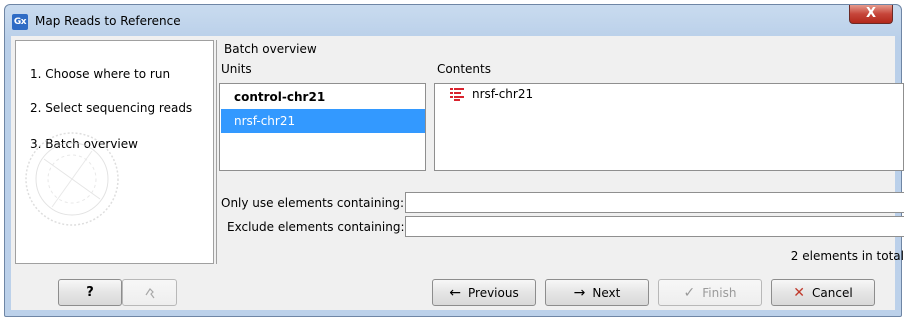 This screenshot has width=904, height=320. Describe the element at coordinates (606, 292) in the screenshot. I see `next-label: Next` at that location.